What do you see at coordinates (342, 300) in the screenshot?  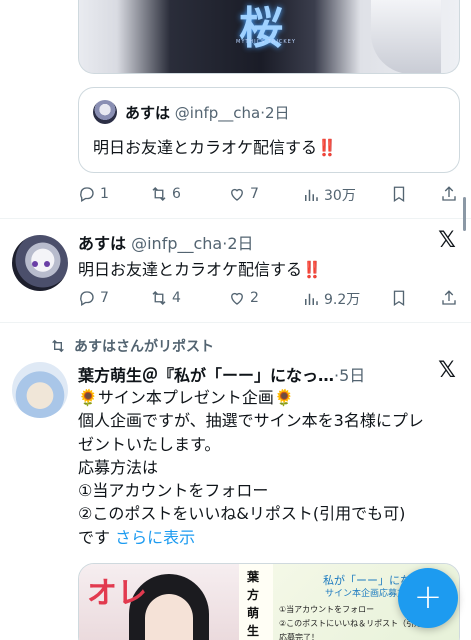 I see `views-count: 9.2万` at bounding box center [342, 300].